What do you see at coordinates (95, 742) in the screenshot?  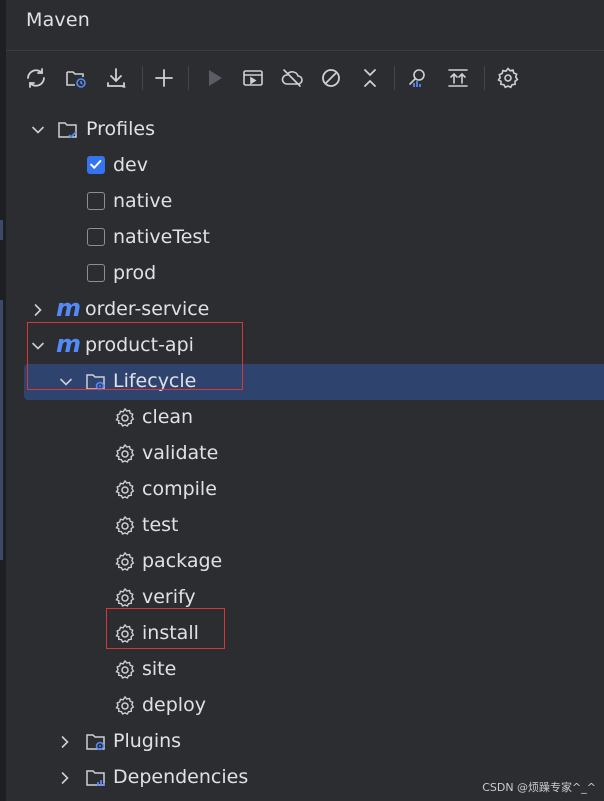 I see `plugins-folder-icon` at bounding box center [95, 742].